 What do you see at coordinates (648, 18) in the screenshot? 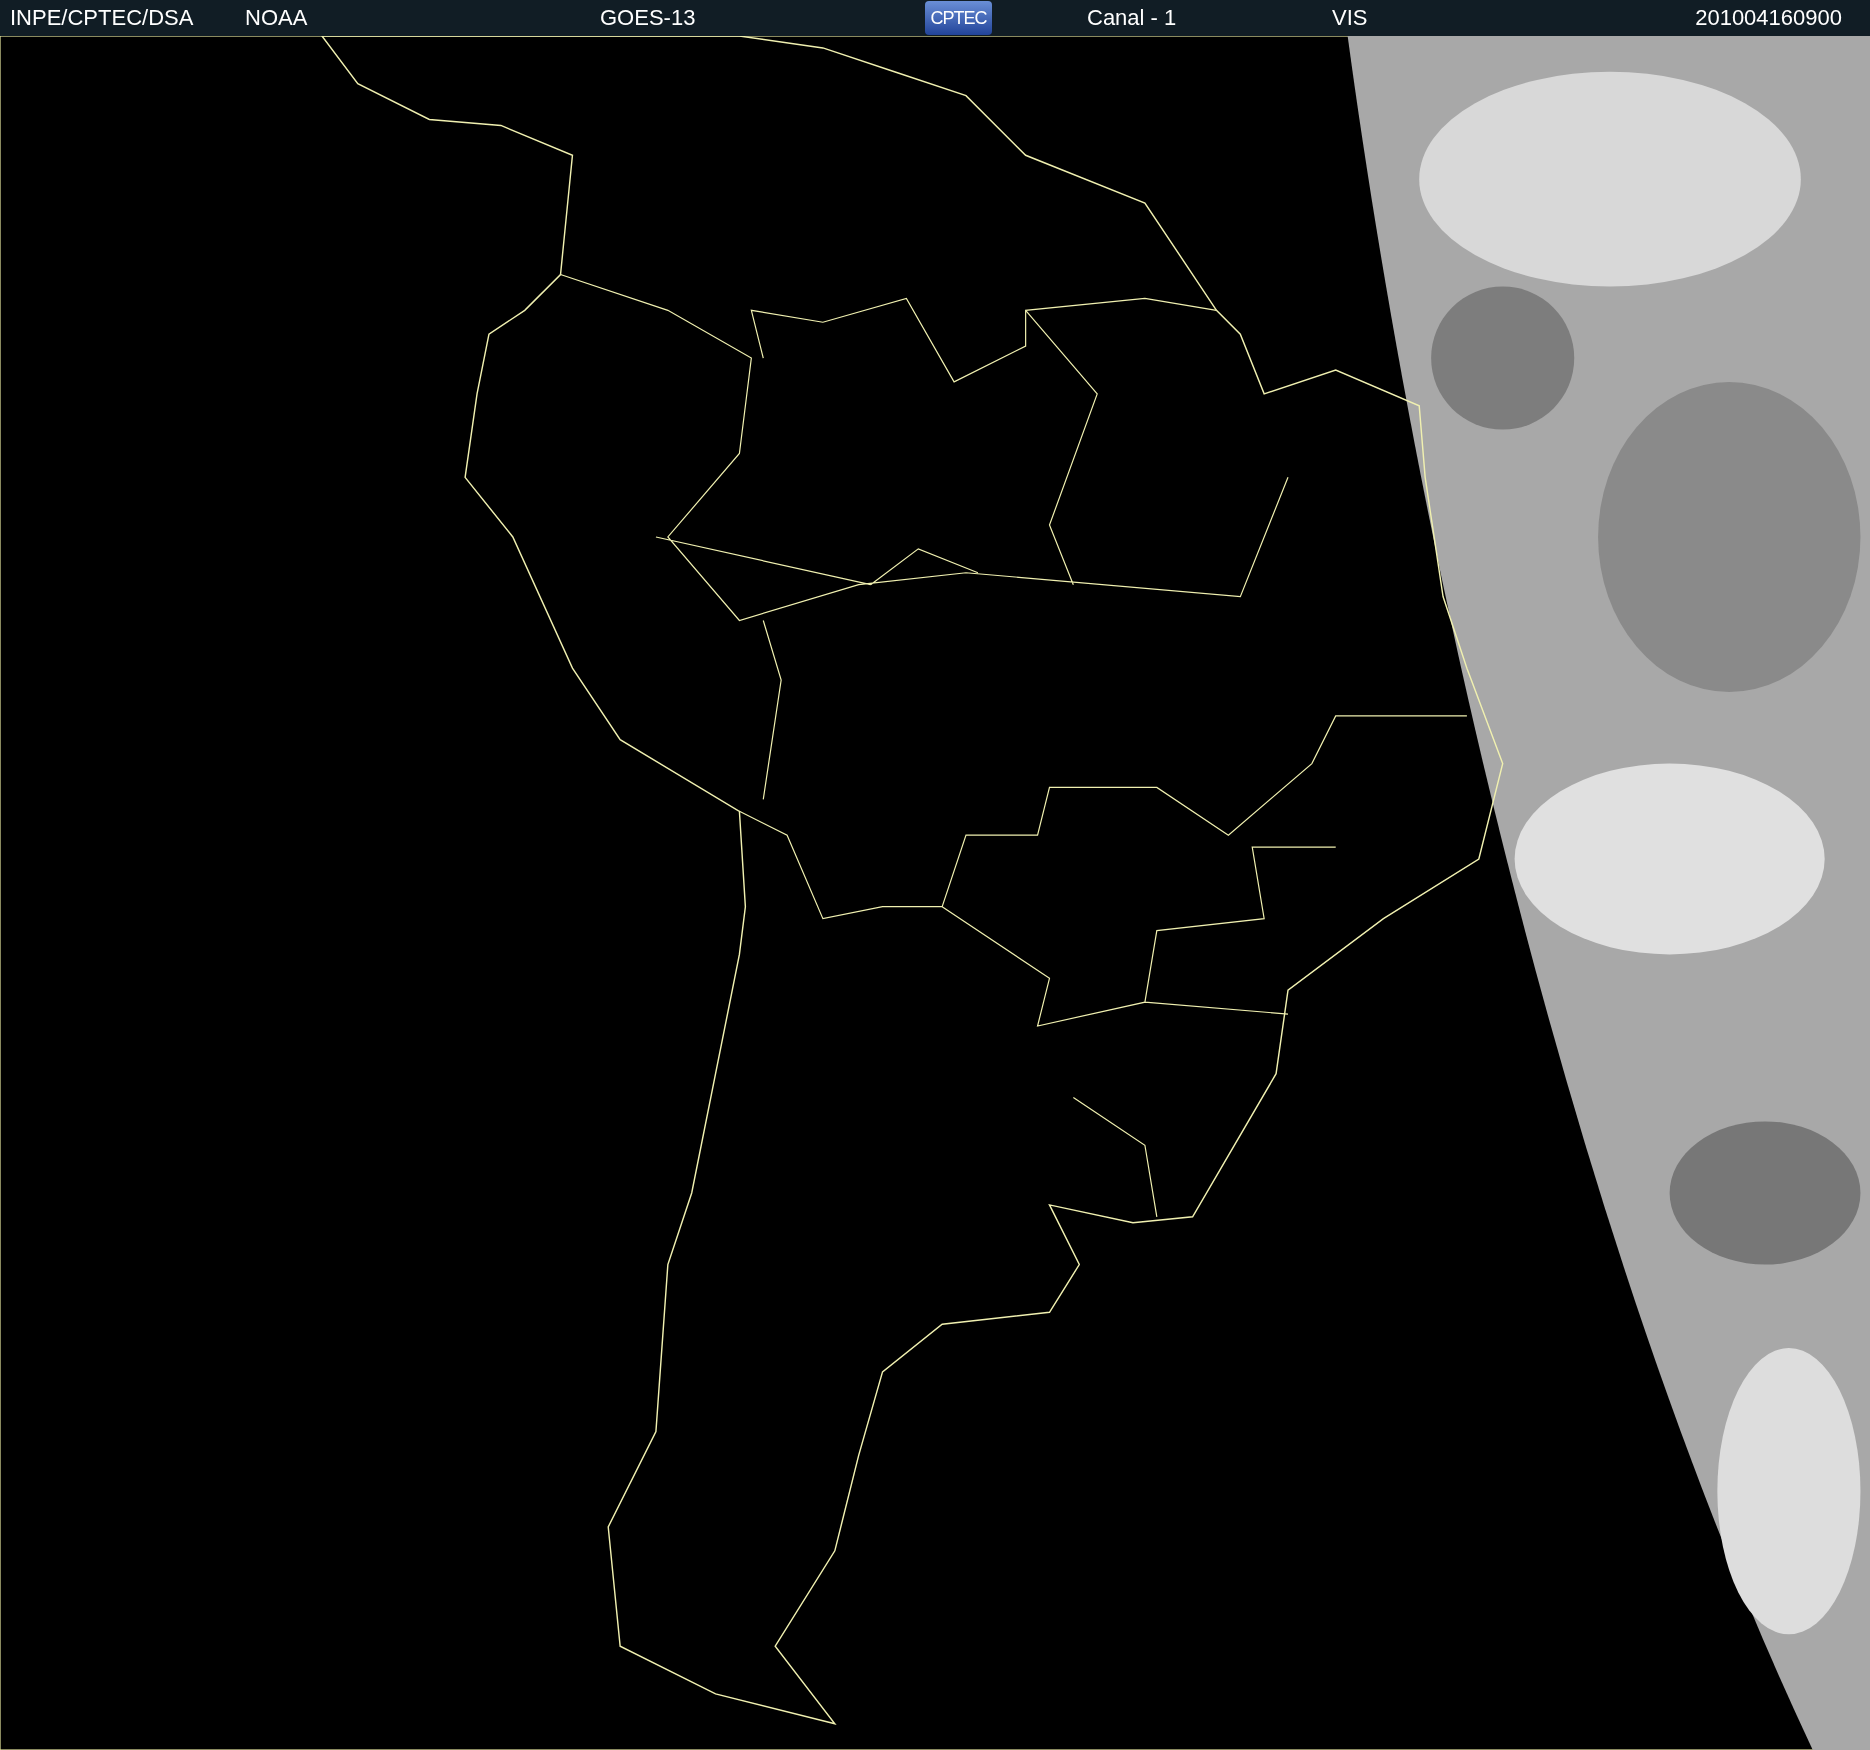
I see `satellite-label: GOES-13` at bounding box center [648, 18].